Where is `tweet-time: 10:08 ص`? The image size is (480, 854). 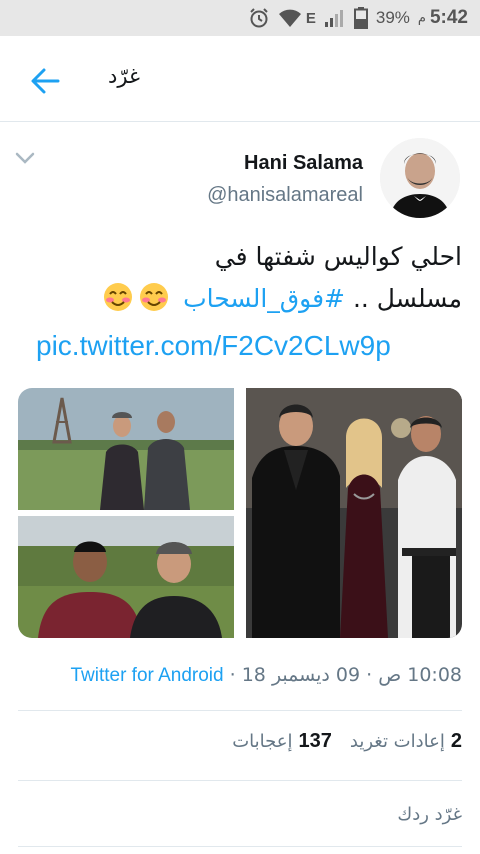
tweet-time: 10:08 ص is located at coordinates (420, 675).